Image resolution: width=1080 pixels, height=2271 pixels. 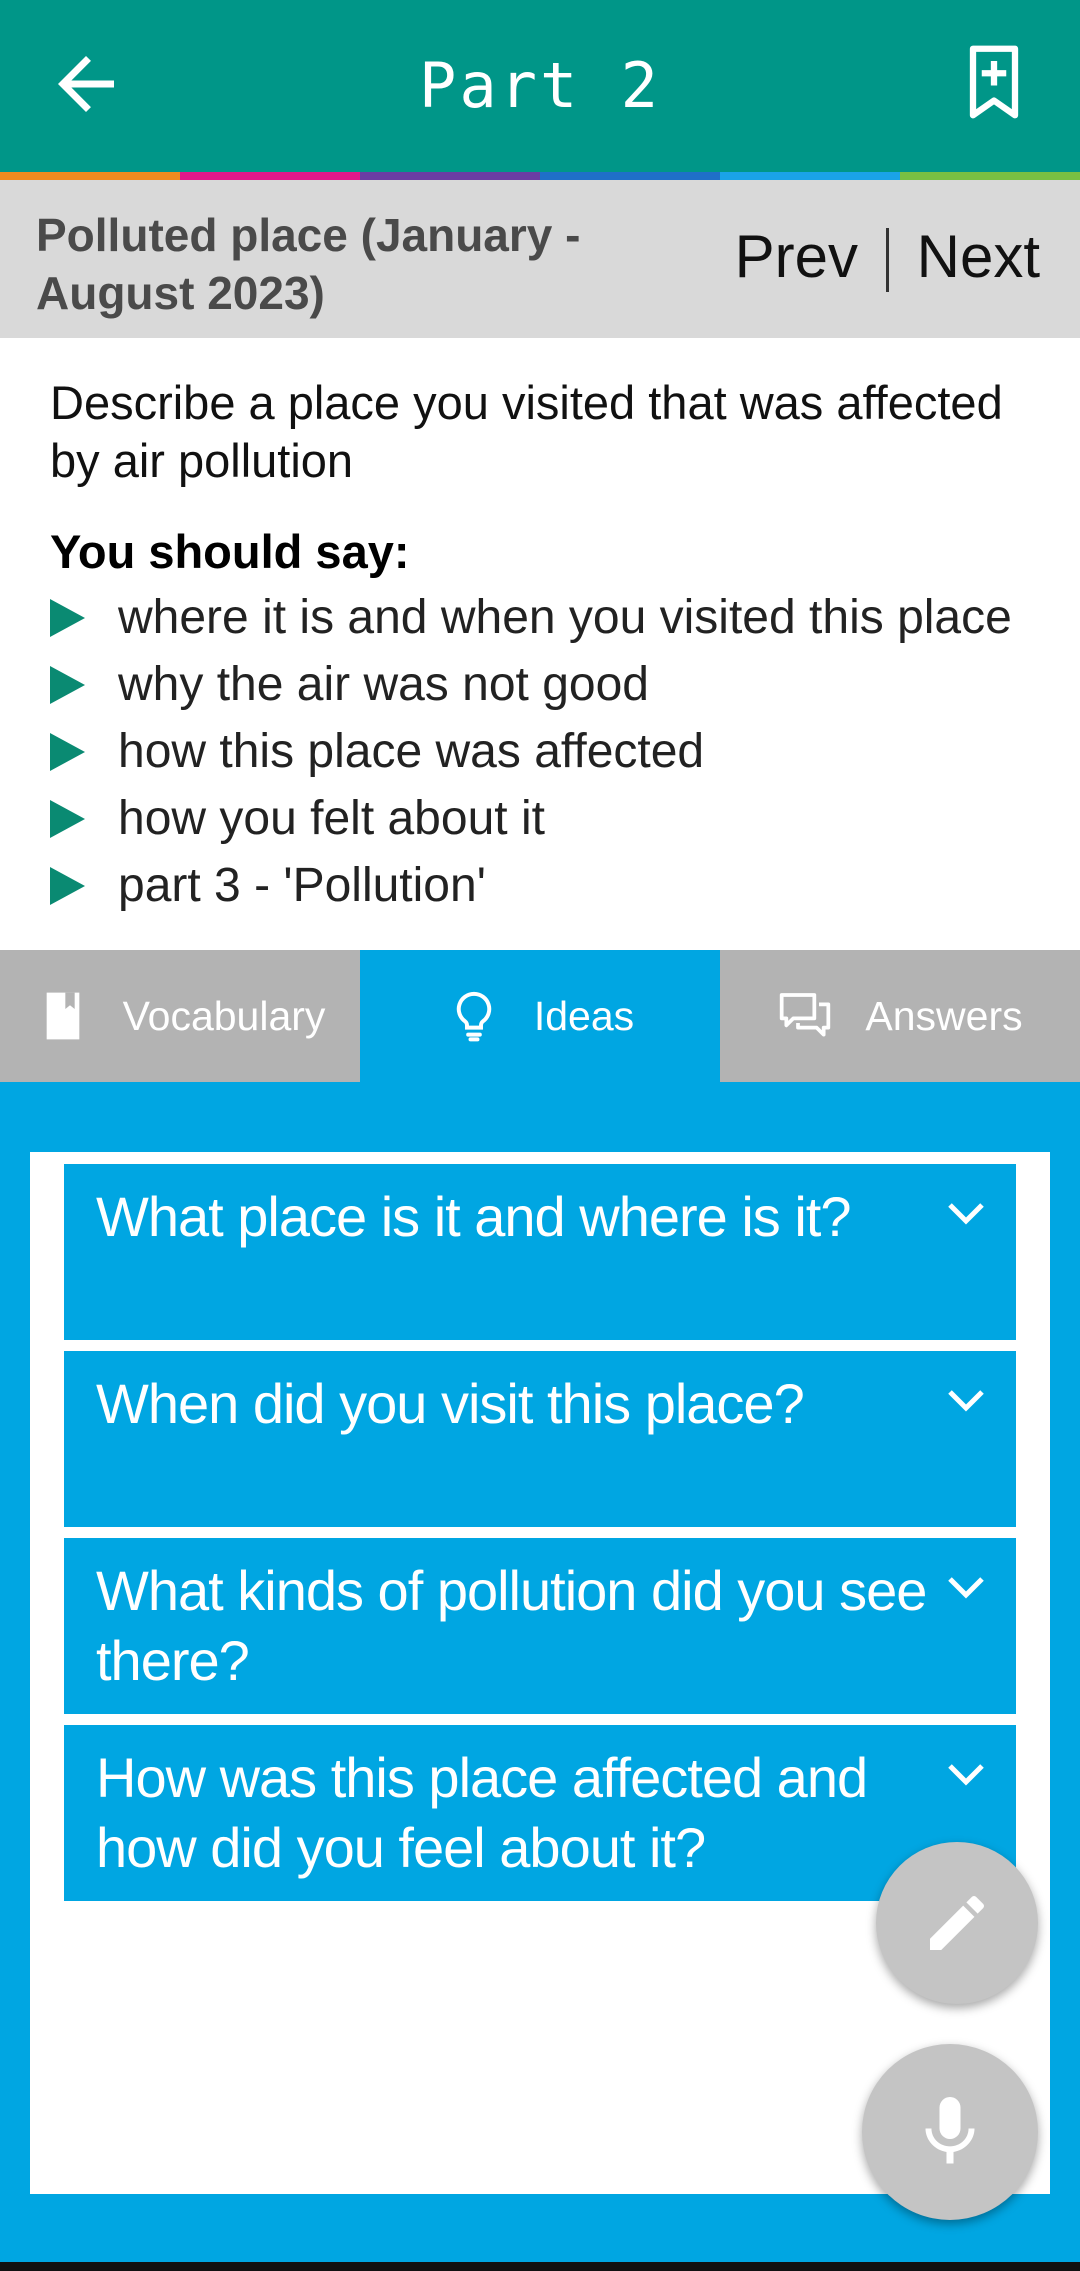 I want to click on tab-label: Answers, so click(x=944, y=1015).